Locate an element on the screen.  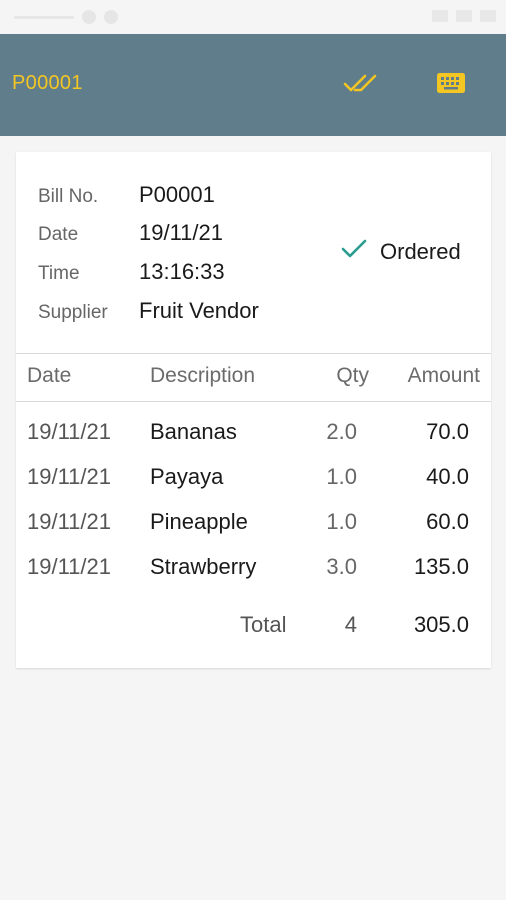
row-3-date: 19/11/21 is located at coordinates (69, 521).